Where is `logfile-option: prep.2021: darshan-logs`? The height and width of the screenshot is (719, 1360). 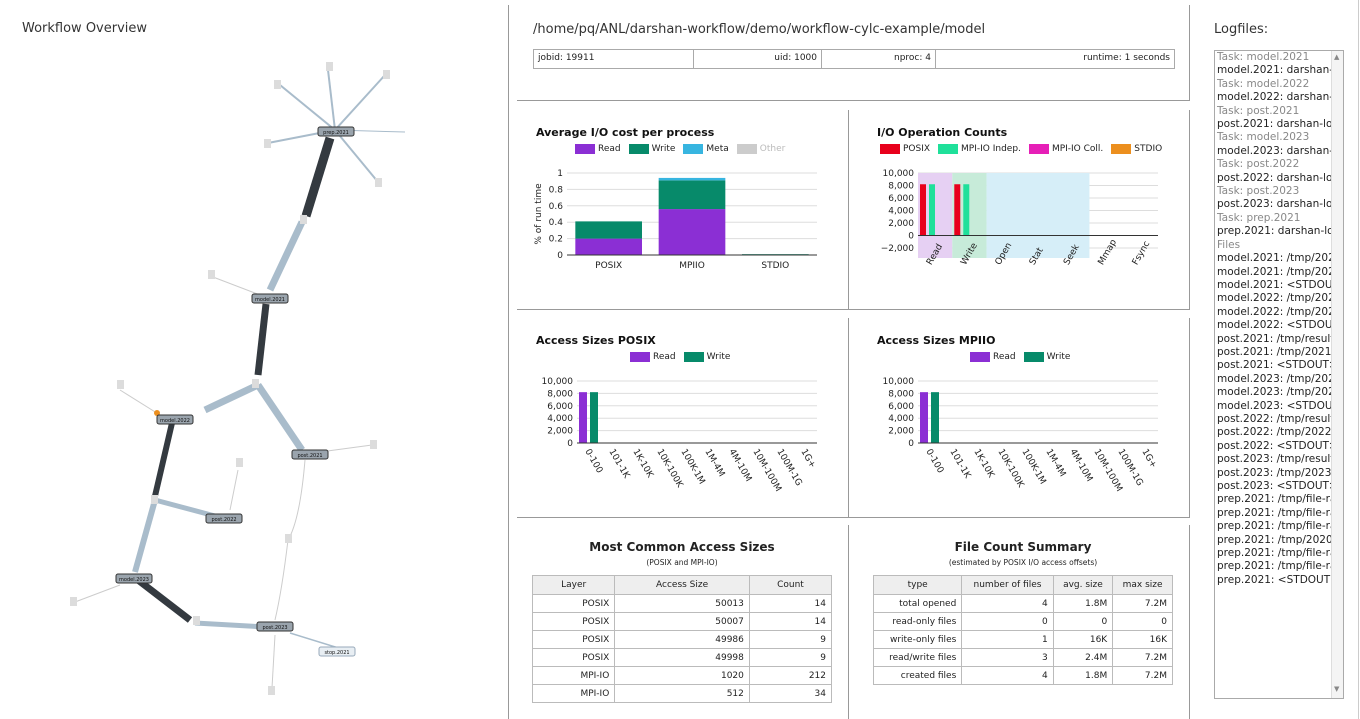 logfile-option: prep.2021: darshan-logs is located at coordinates (1273, 231).